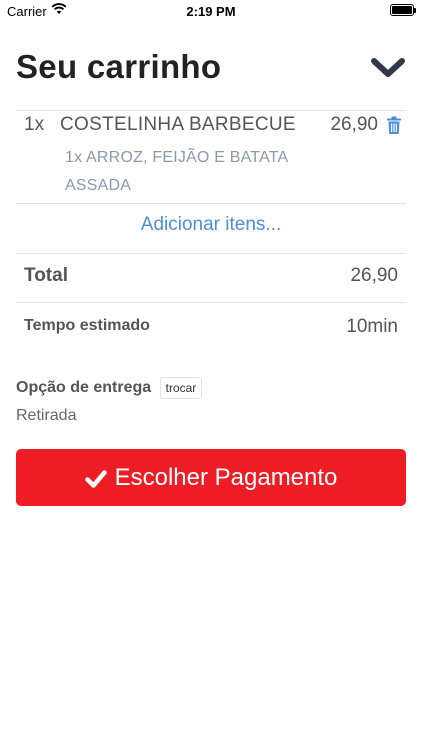 The image size is (422, 750). Describe the element at coordinates (46, 275) in the screenshot. I see `total-label: Total` at that location.